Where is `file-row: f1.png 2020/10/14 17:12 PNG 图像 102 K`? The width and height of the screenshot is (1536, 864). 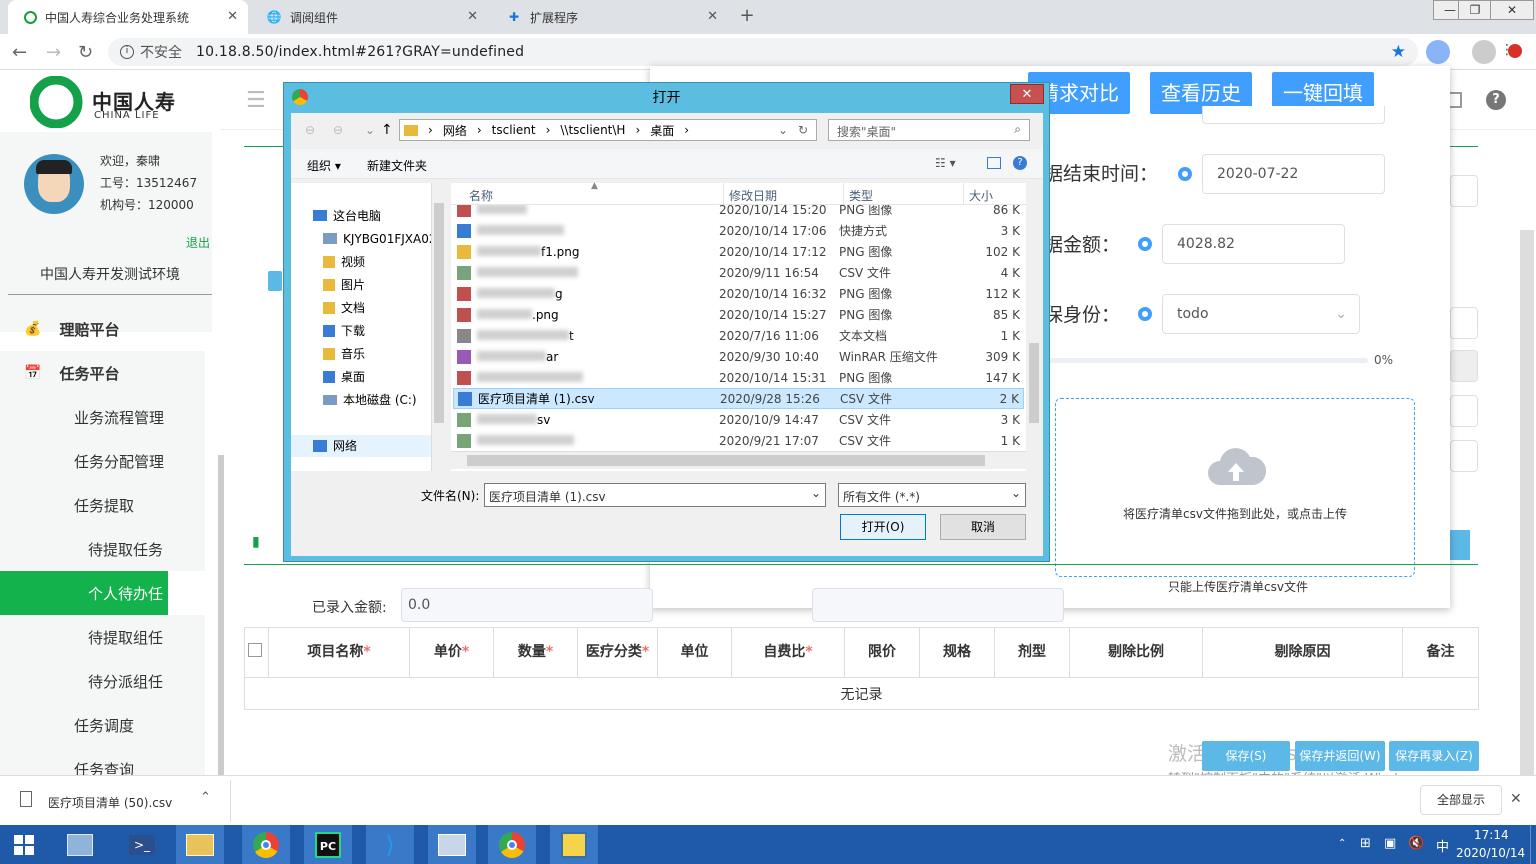
file-row: f1.png 2020/10/14 17:12 PNG 图像 102 K is located at coordinates (738, 251).